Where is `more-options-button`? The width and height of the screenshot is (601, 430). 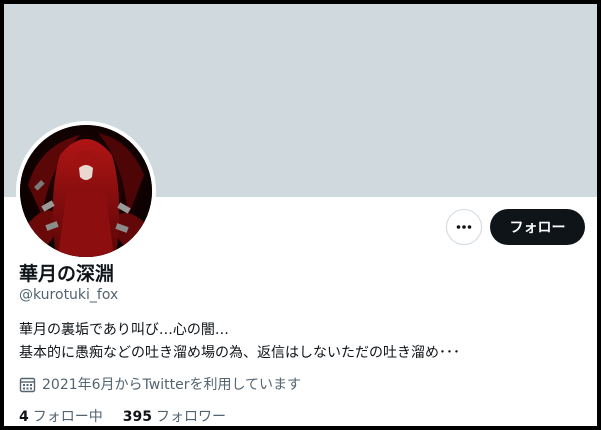
more-options-button is located at coordinates (464, 227).